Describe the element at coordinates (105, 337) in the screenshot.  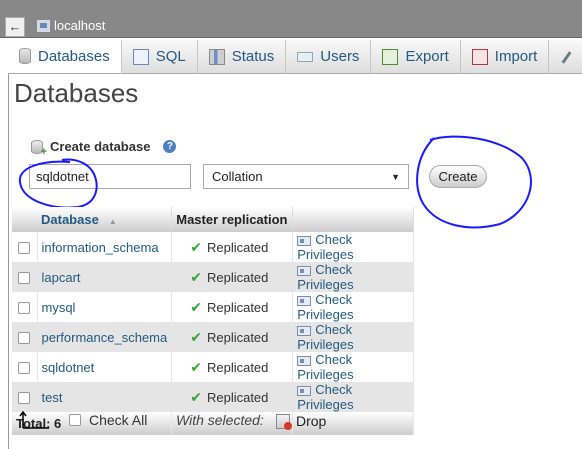
I see `database-link: performance_schema` at that location.